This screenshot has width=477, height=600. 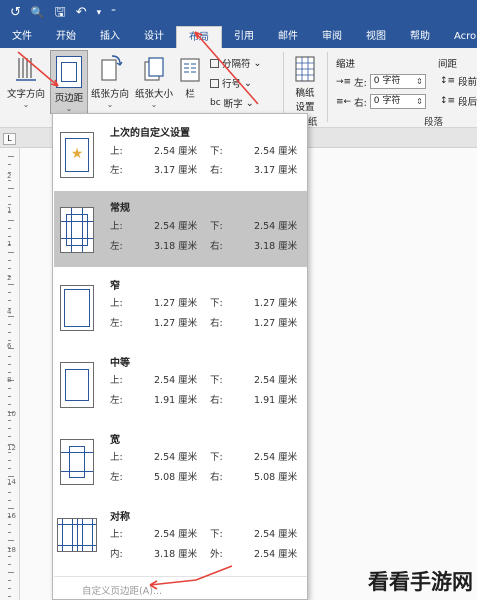 I want to click on line-numbers-label: 行号, so click(x=232, y=84).